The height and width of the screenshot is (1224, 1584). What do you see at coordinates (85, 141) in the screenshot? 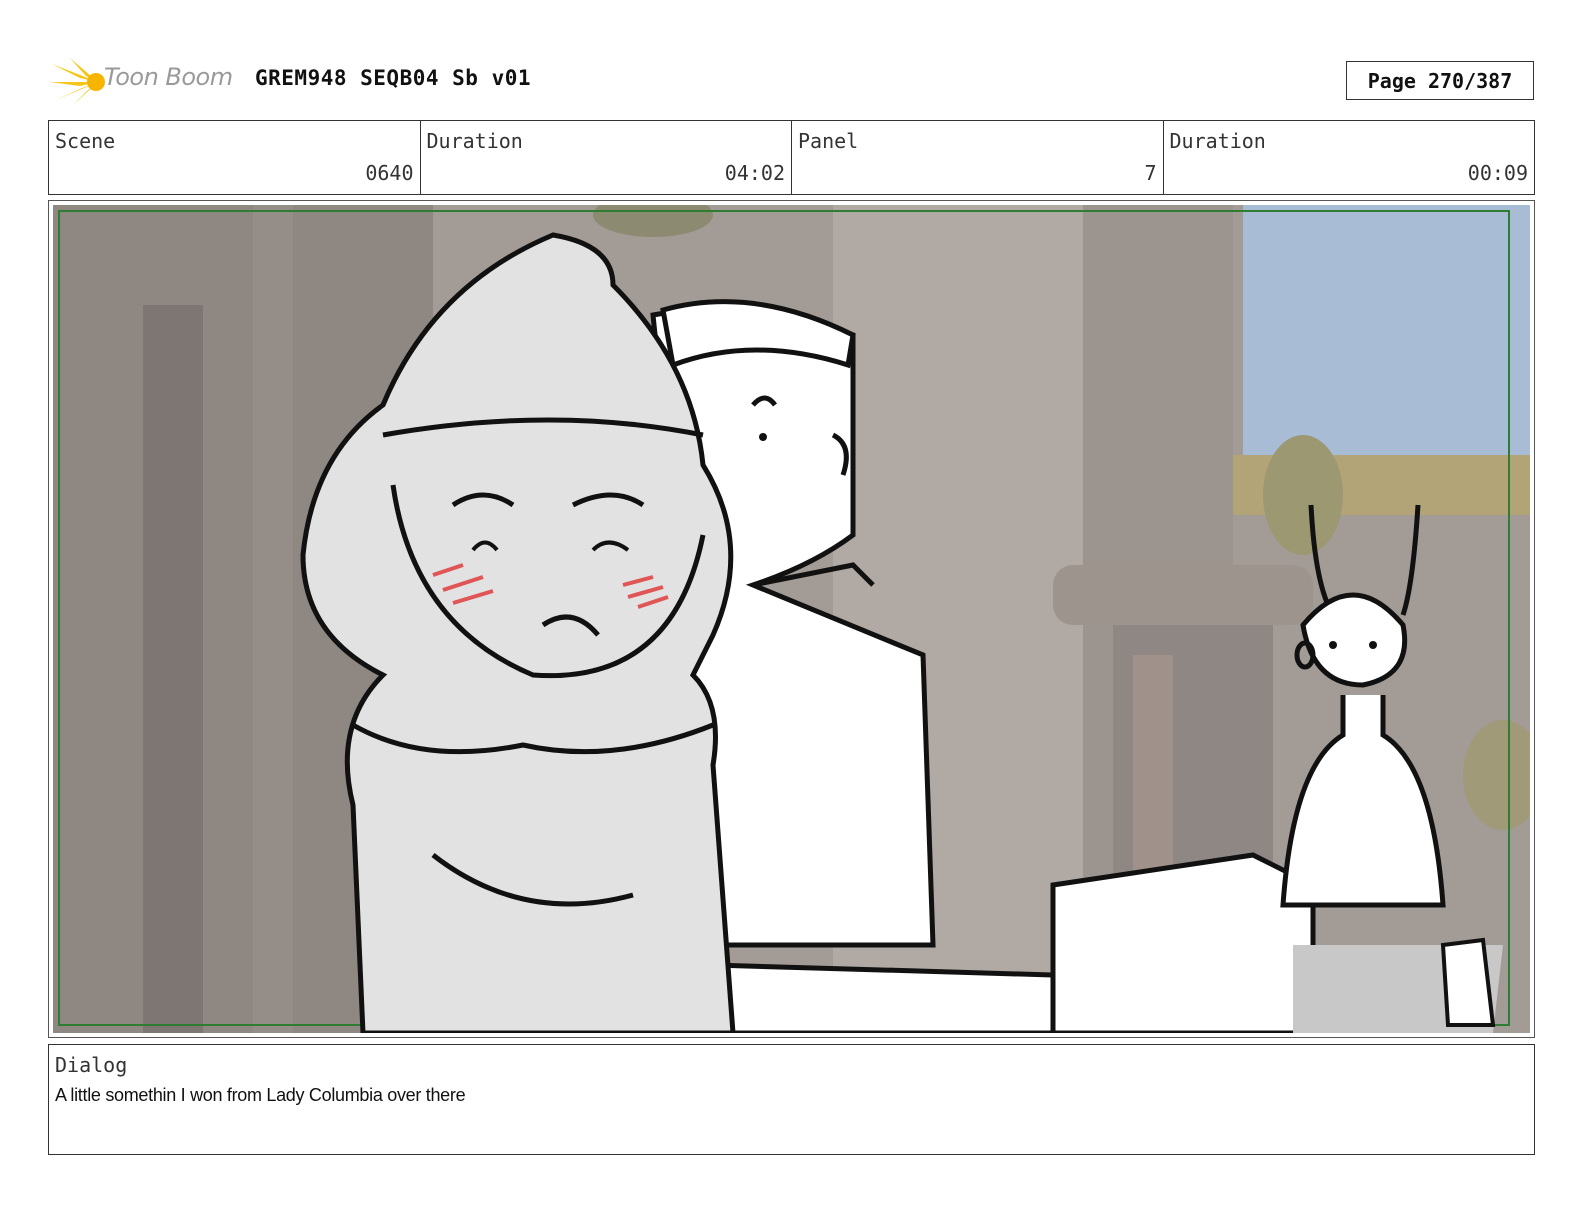
I see `scene-label: Scene` at bounding box center [85, 141].